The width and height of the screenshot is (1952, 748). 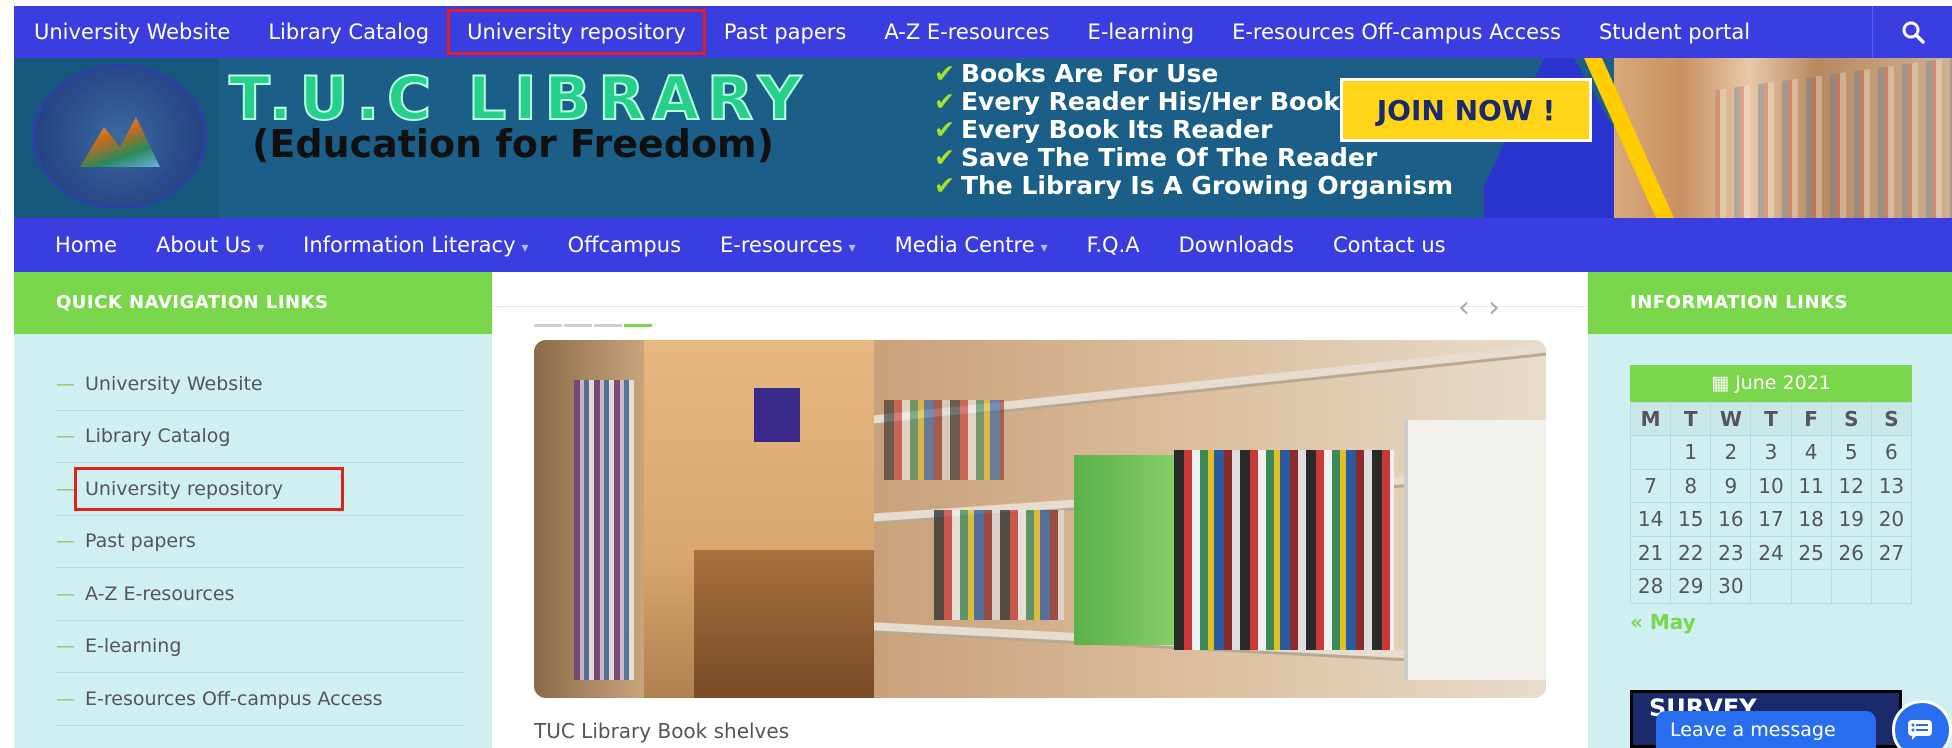 What do you see at coordinates (1494, 307) in the screenshot?
I see `chevron-right-icon: ›` at bounding box center [1494, 307].